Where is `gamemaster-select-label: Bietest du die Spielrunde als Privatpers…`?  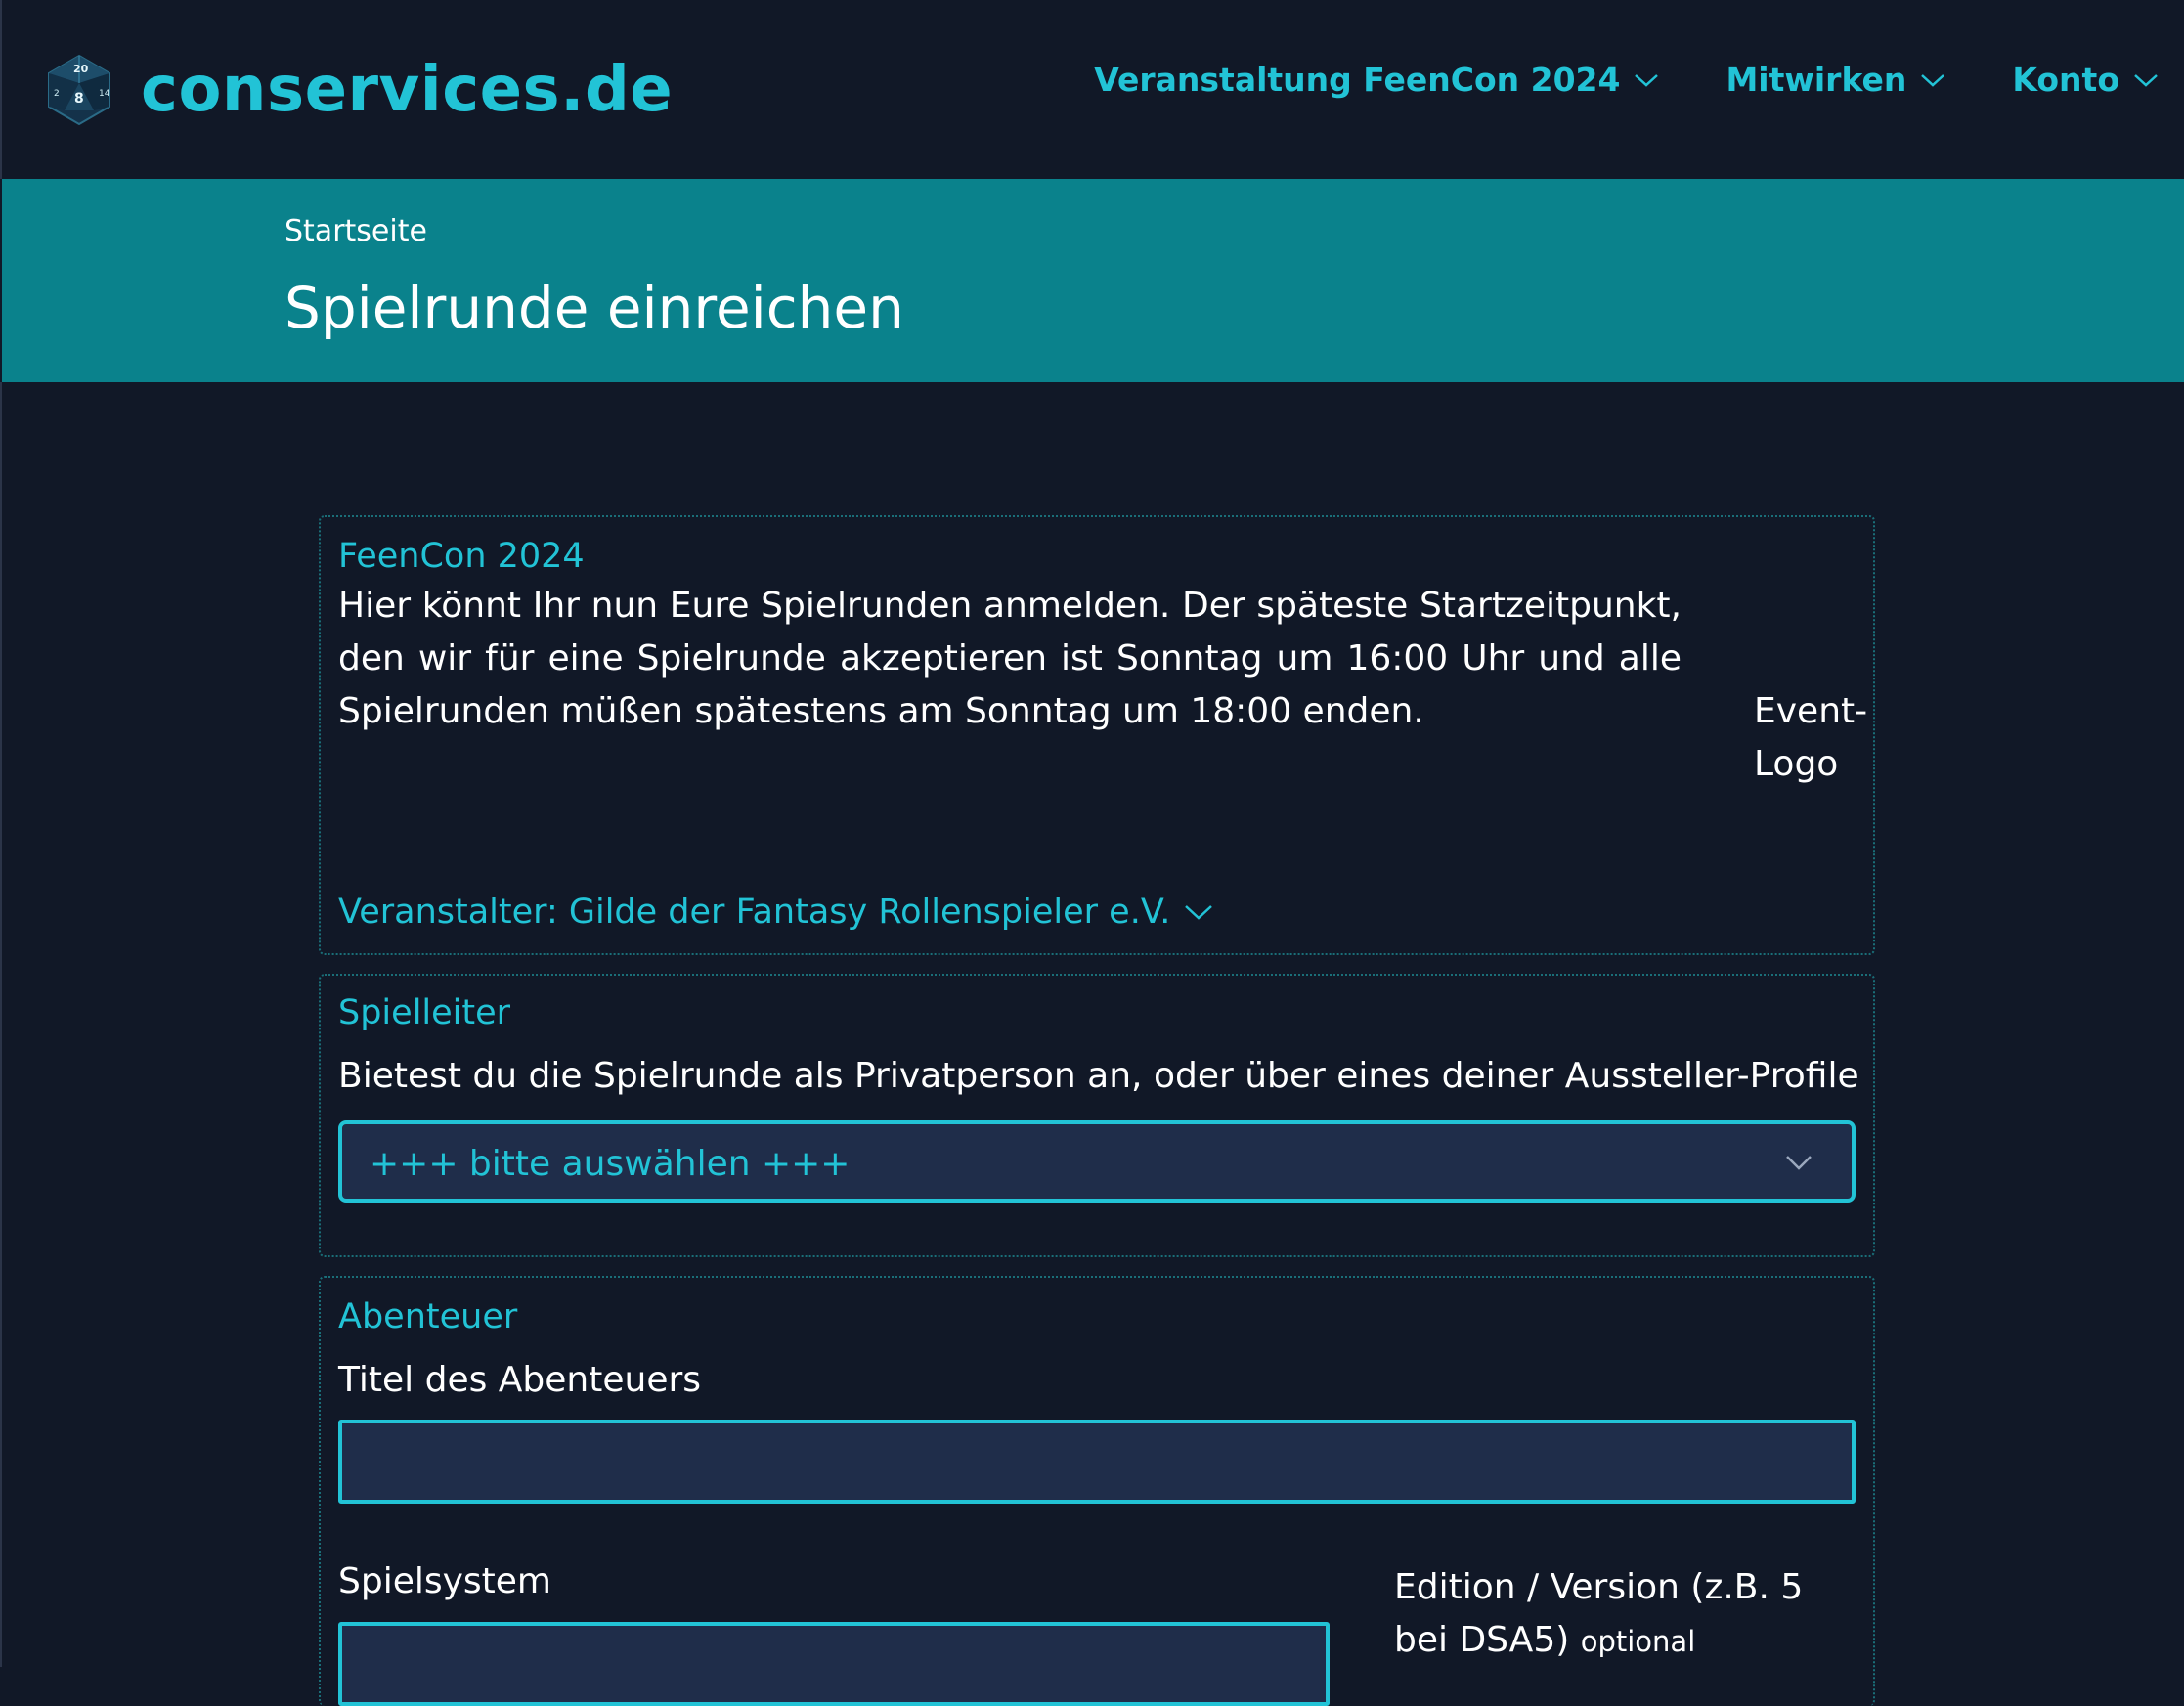
gamemaster-select-label: Bietest du die Spielrunde als Privatpers… is located at coordinates (1098, 1076).